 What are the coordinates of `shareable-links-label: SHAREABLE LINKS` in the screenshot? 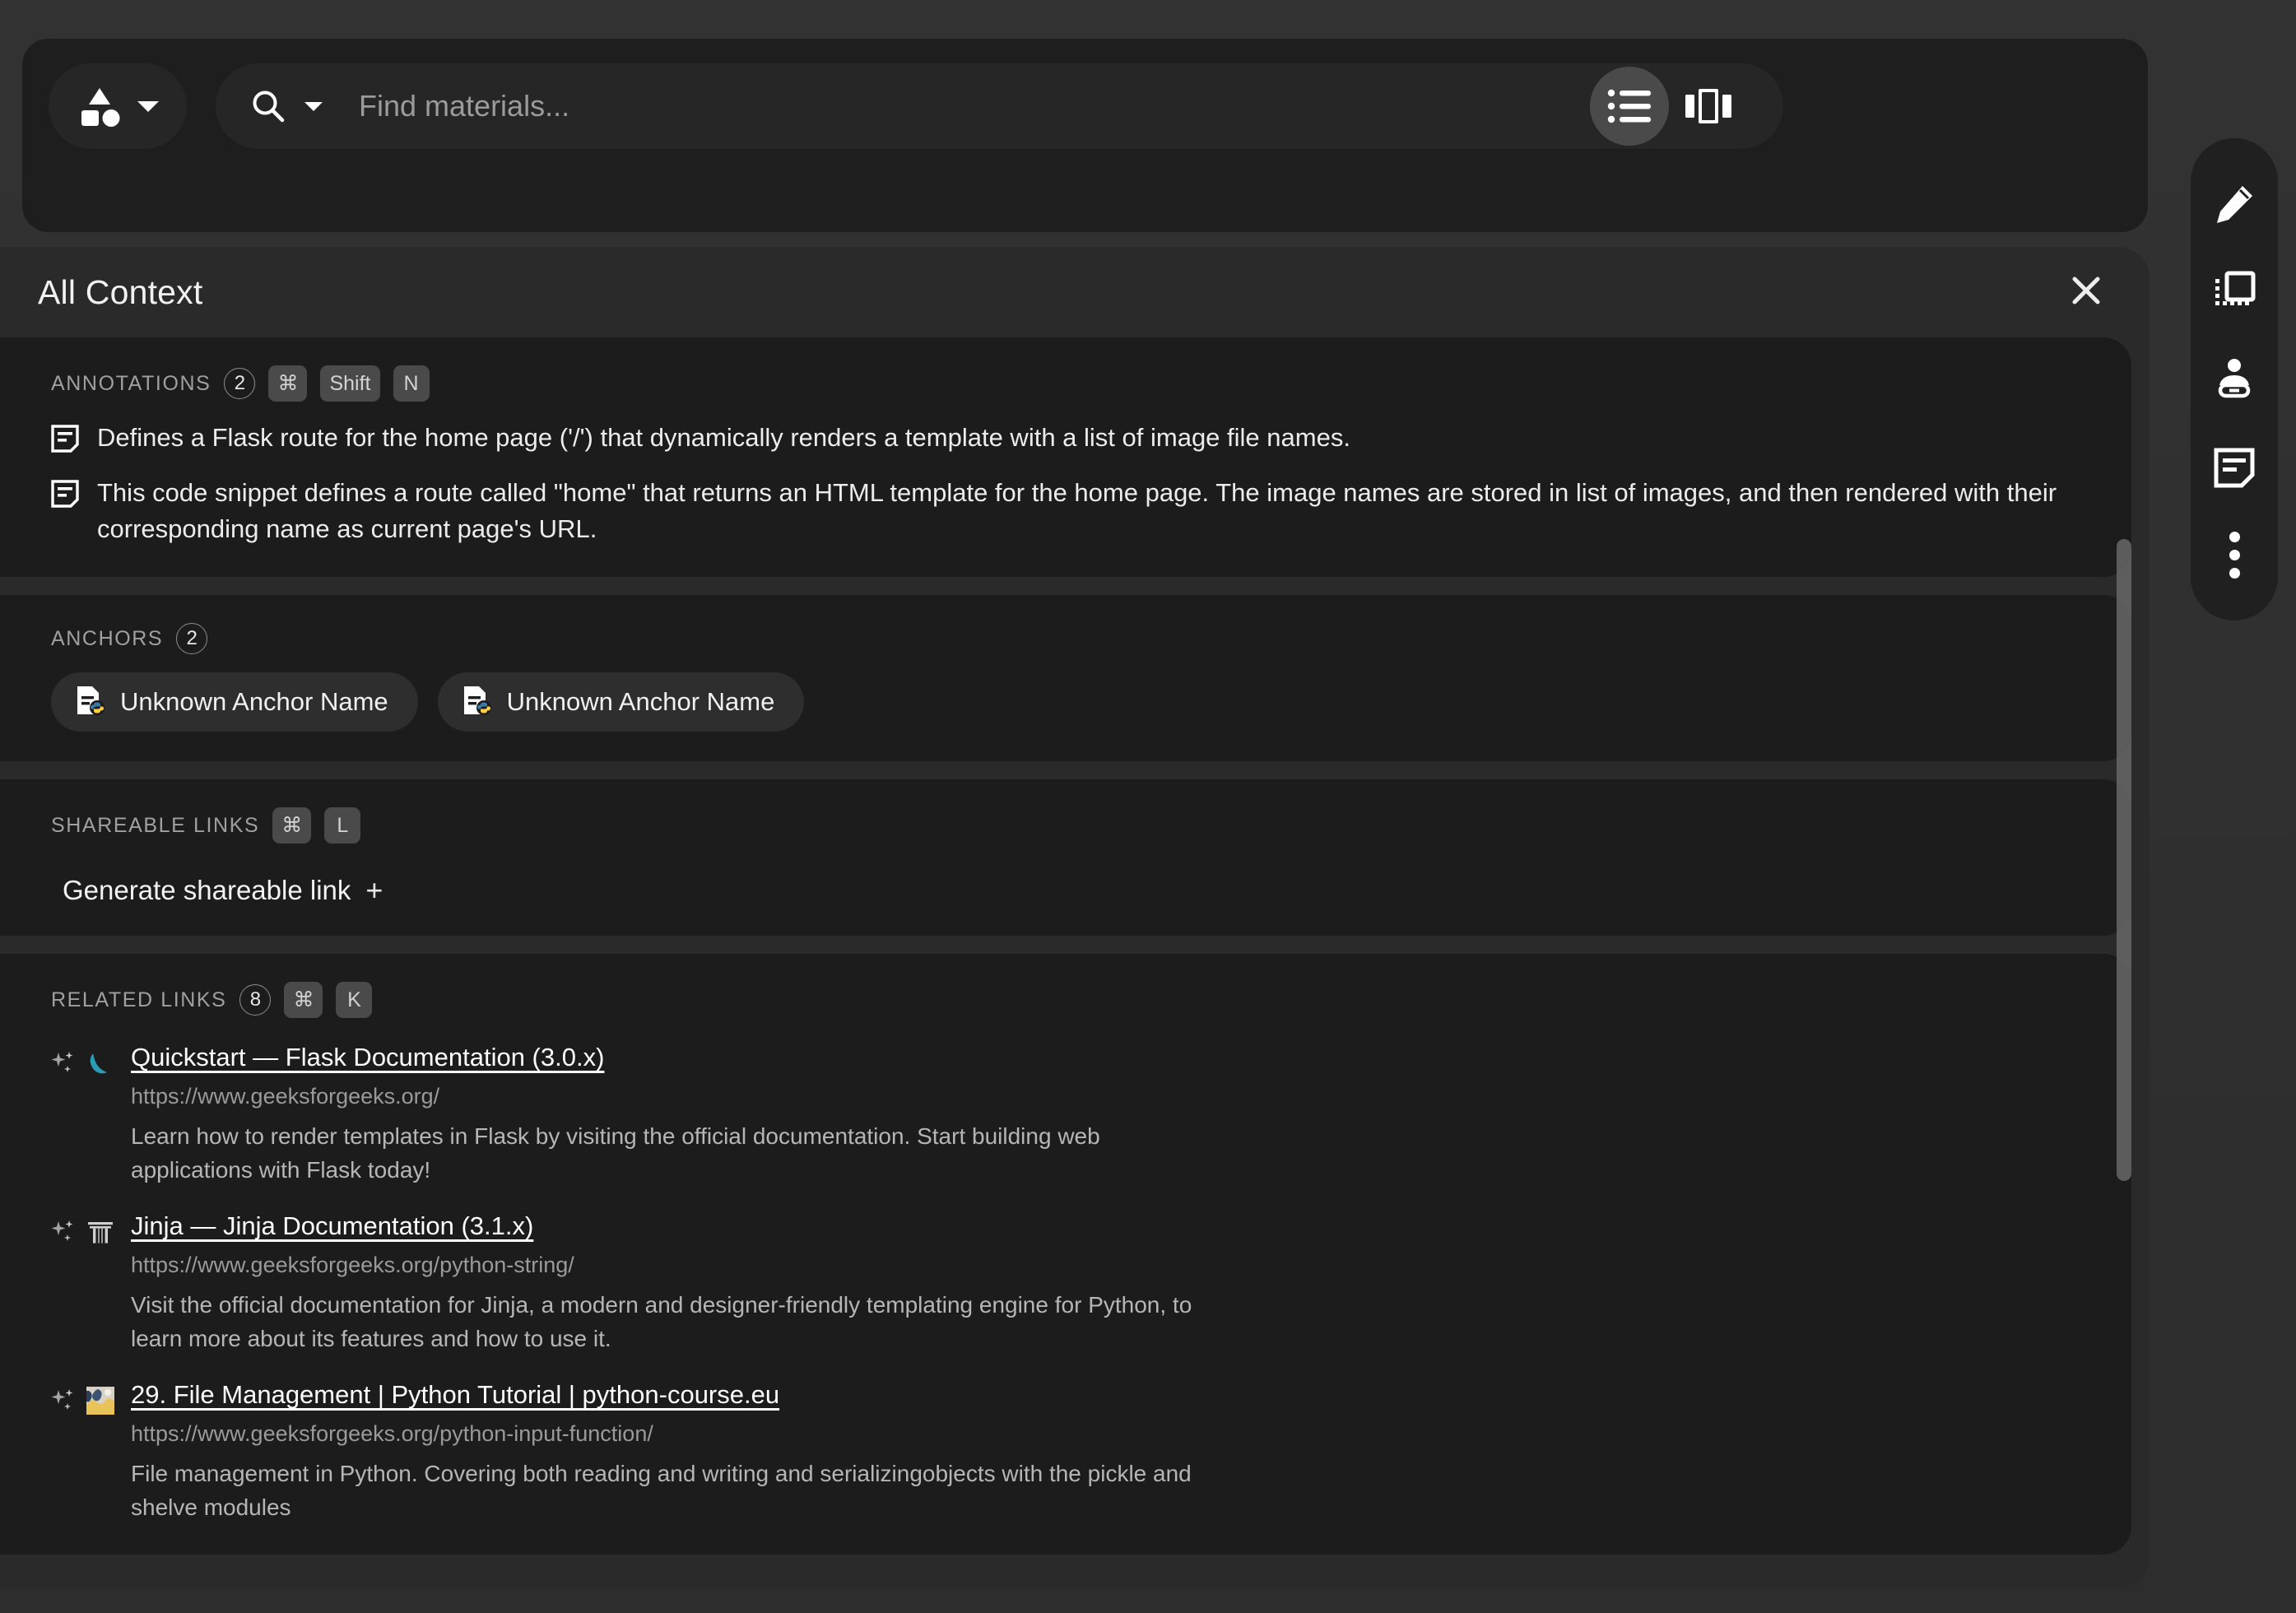 It's located at (156, 825).